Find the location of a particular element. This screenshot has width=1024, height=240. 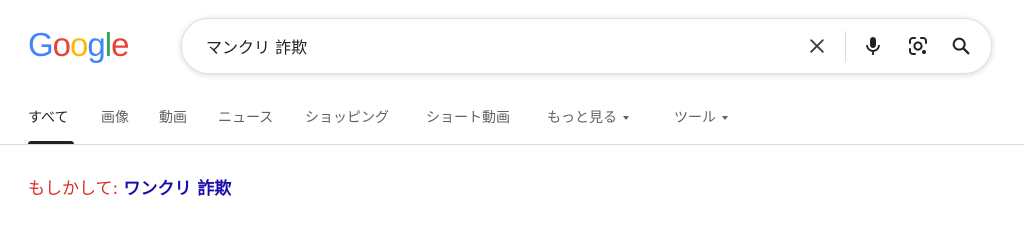

logo-letter: G is located at coordinates (41, 44).